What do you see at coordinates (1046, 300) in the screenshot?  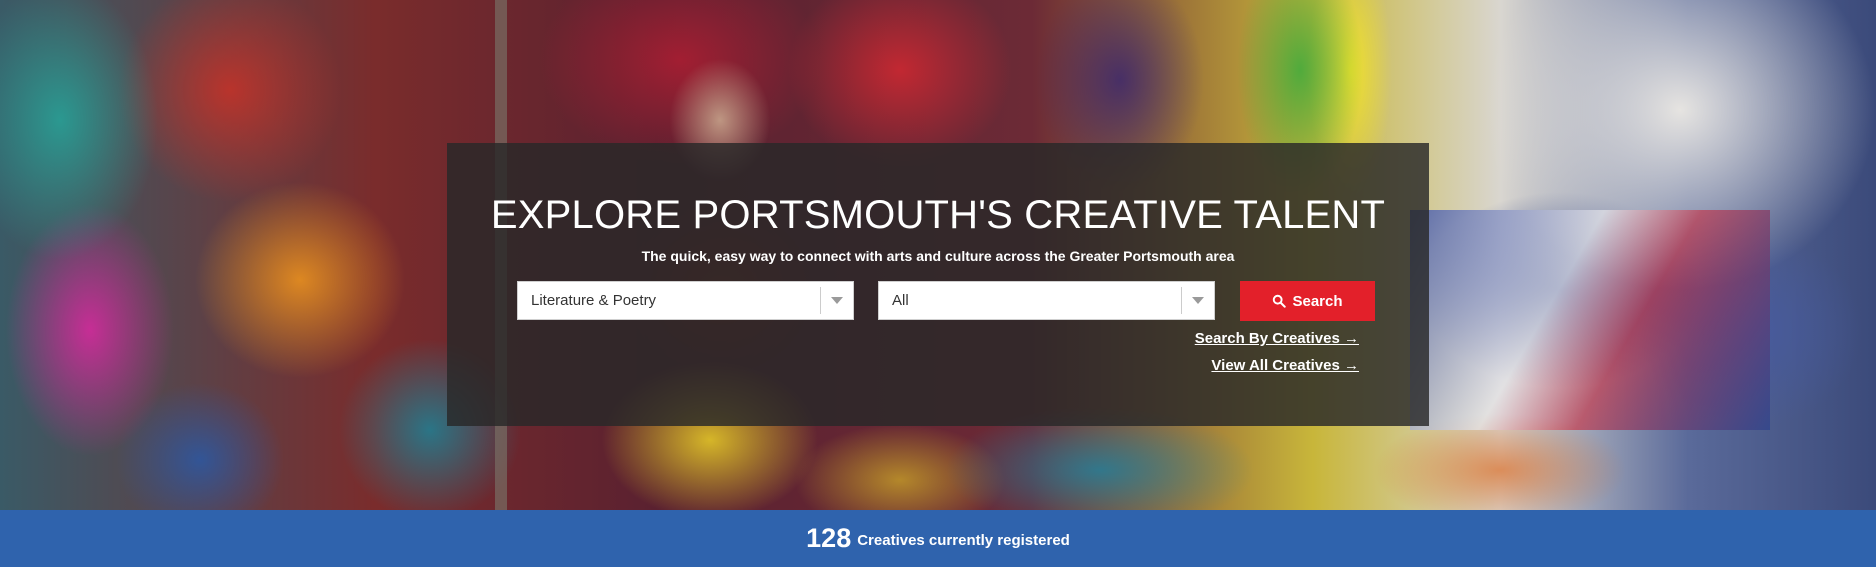 I see `location-select: All` at bounding box center [1046, 300].